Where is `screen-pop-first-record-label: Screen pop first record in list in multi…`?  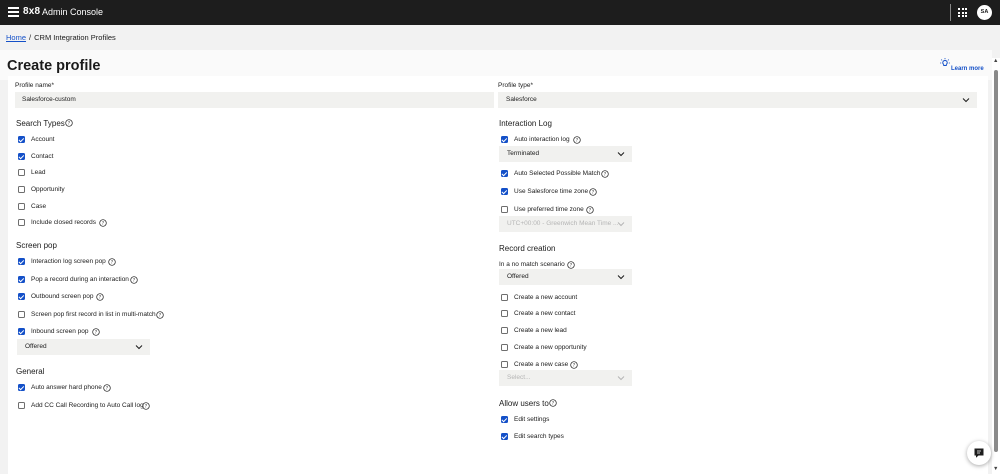
screen-pop-first-record-label: Screen pop first record in list in multi… is located at coordinates (93, 314).